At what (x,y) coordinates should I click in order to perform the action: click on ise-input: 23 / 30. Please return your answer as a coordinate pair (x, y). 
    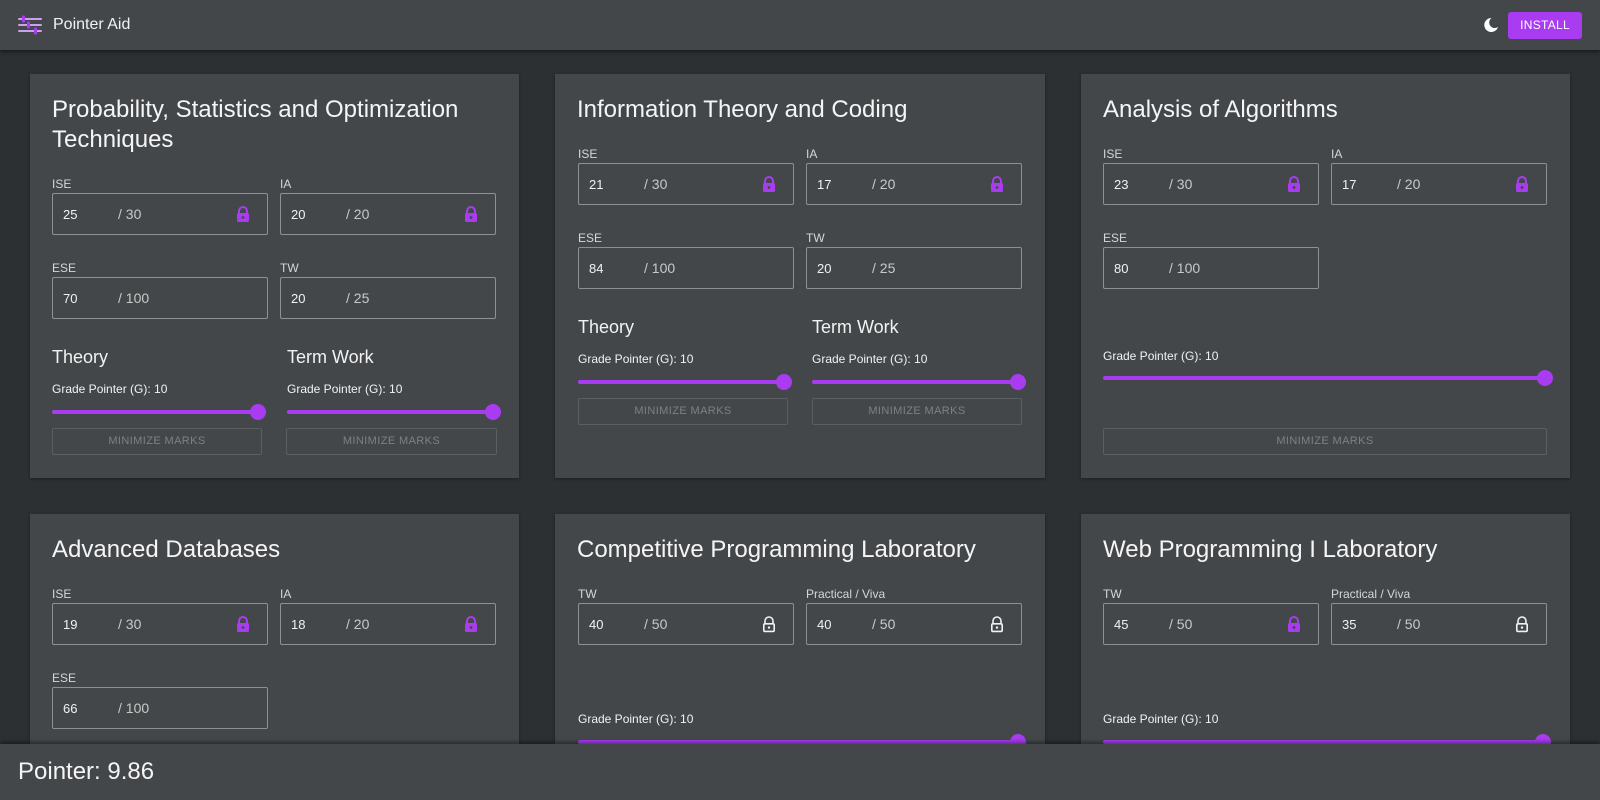
    Looking at the image, I should click on (1211, 184).